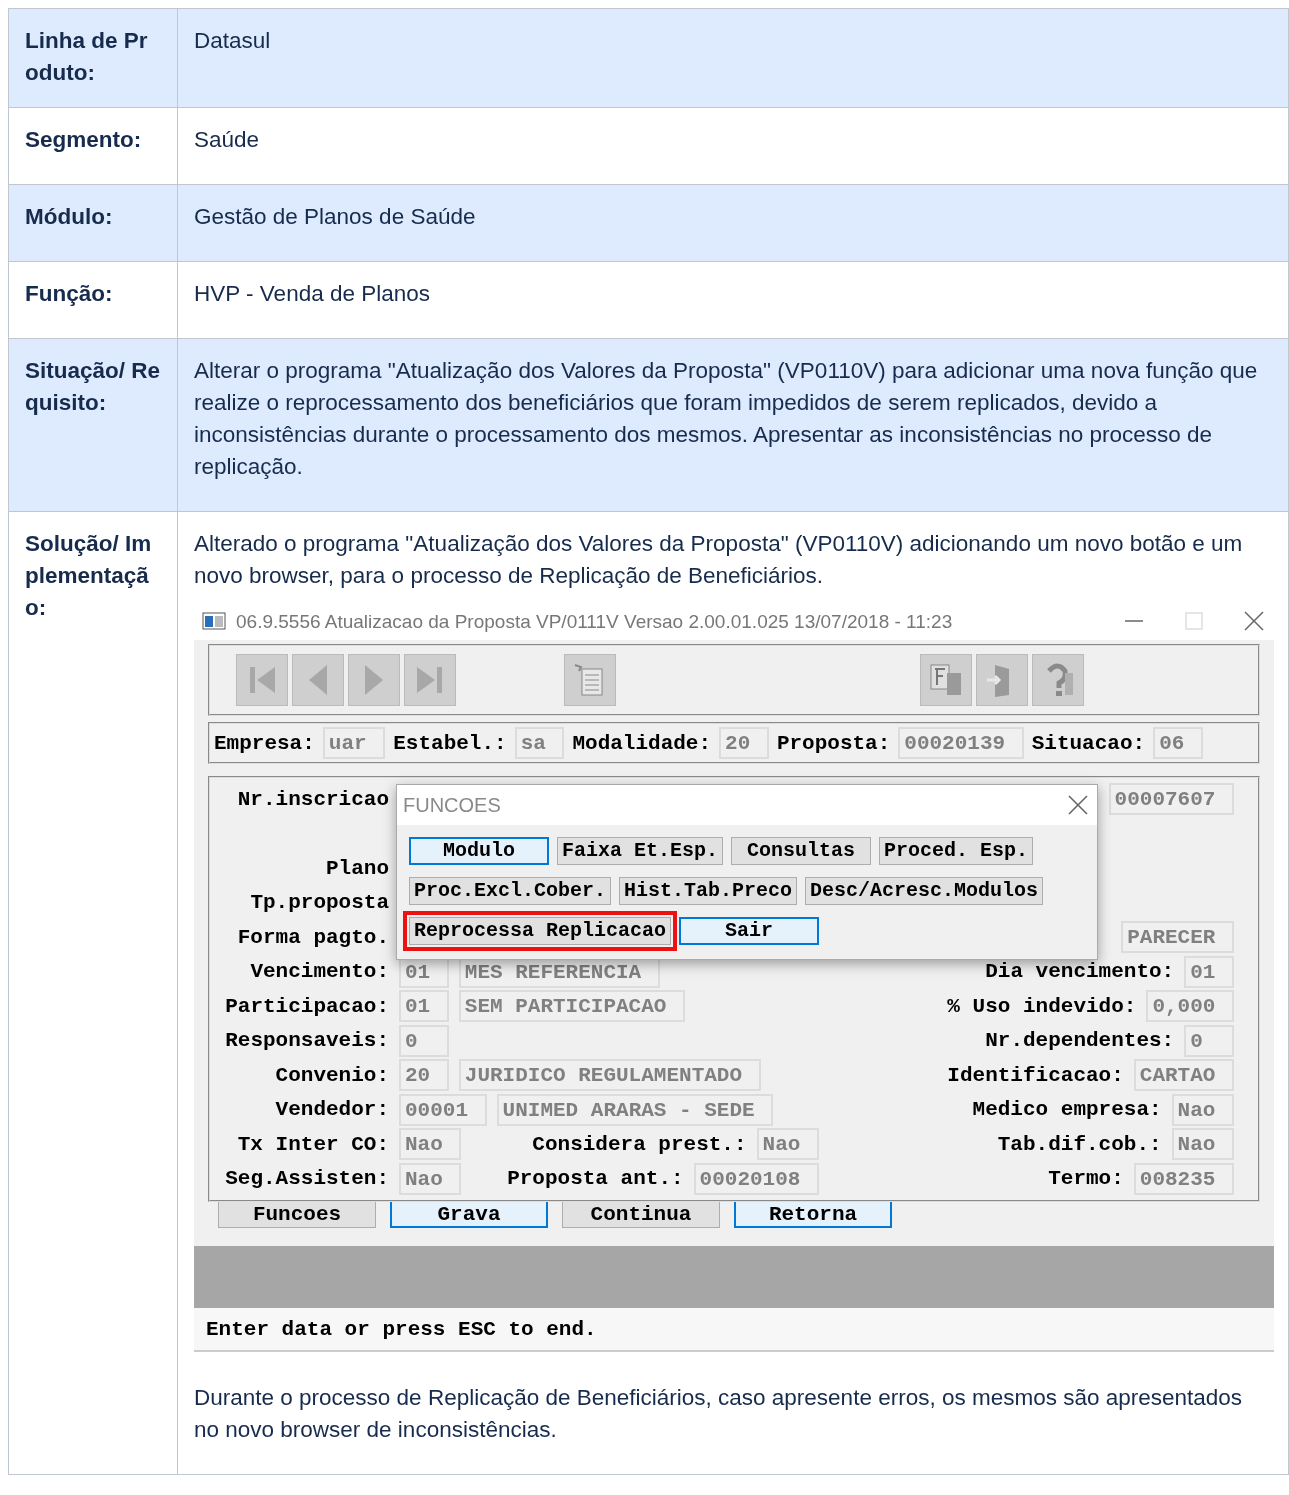  I want to click on function-button: Hist.Tab.Preco, so click(708, 891).